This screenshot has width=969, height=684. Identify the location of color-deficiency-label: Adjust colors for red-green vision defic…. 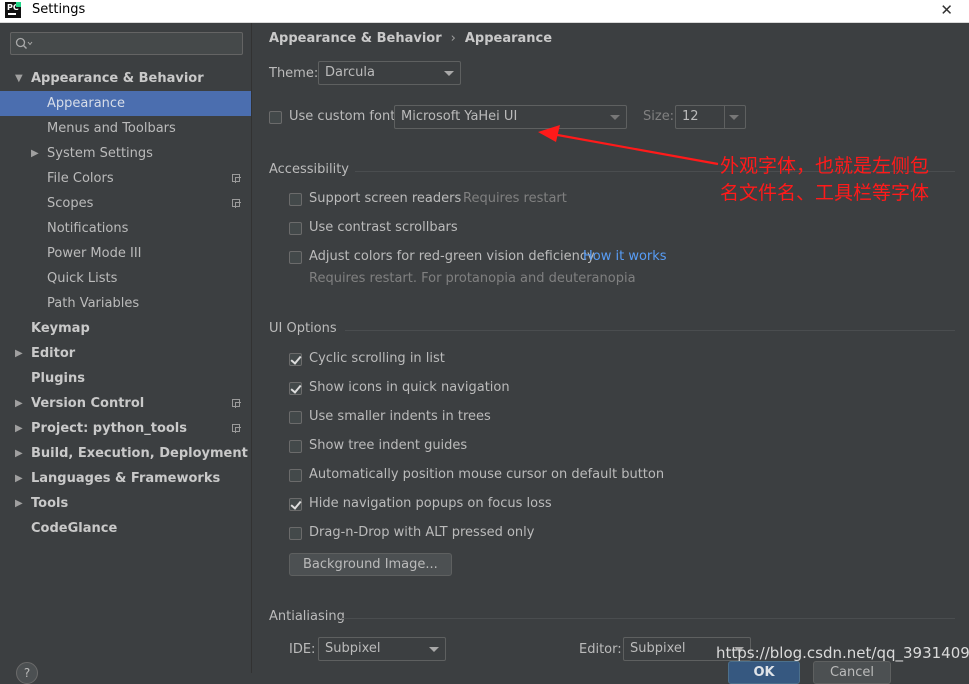
(452, 256).